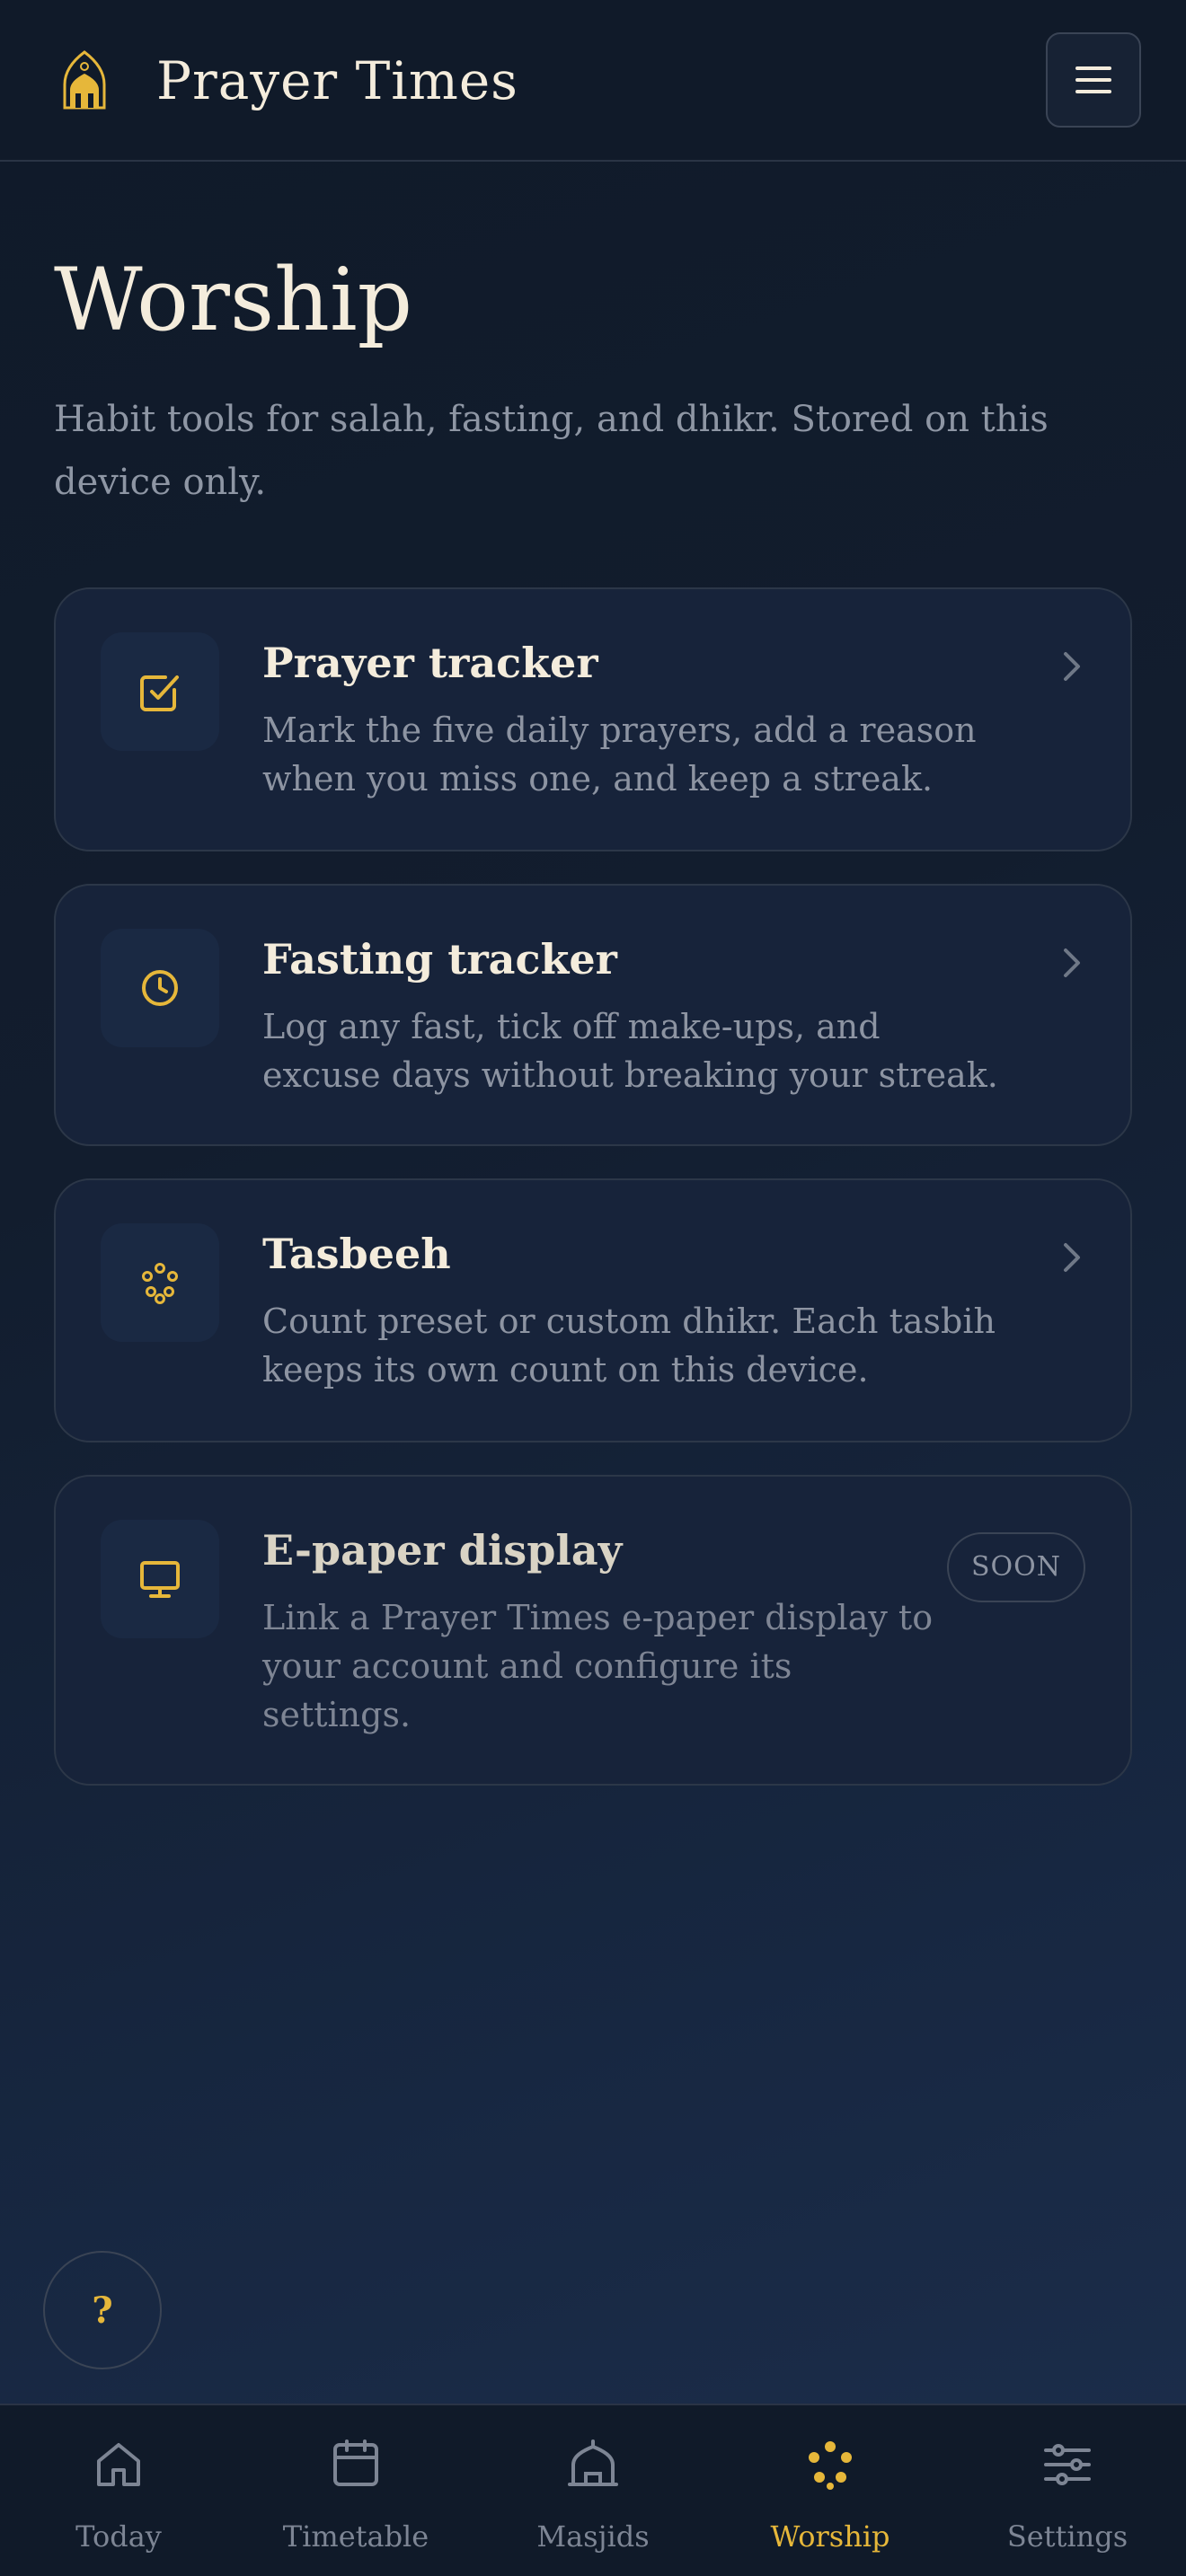 The height and width of the screenshot is (2576, 1186). I want to click on clock-icon, so click(160, 988).